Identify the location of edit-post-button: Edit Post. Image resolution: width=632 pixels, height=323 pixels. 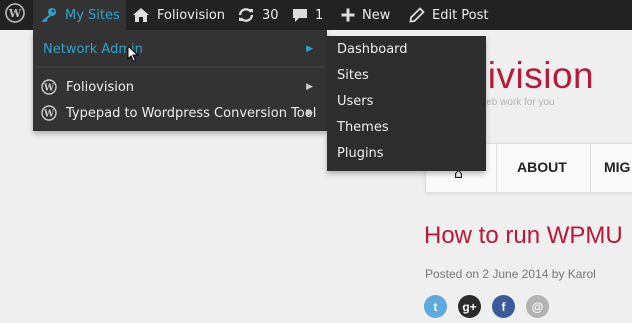
(449, 15).